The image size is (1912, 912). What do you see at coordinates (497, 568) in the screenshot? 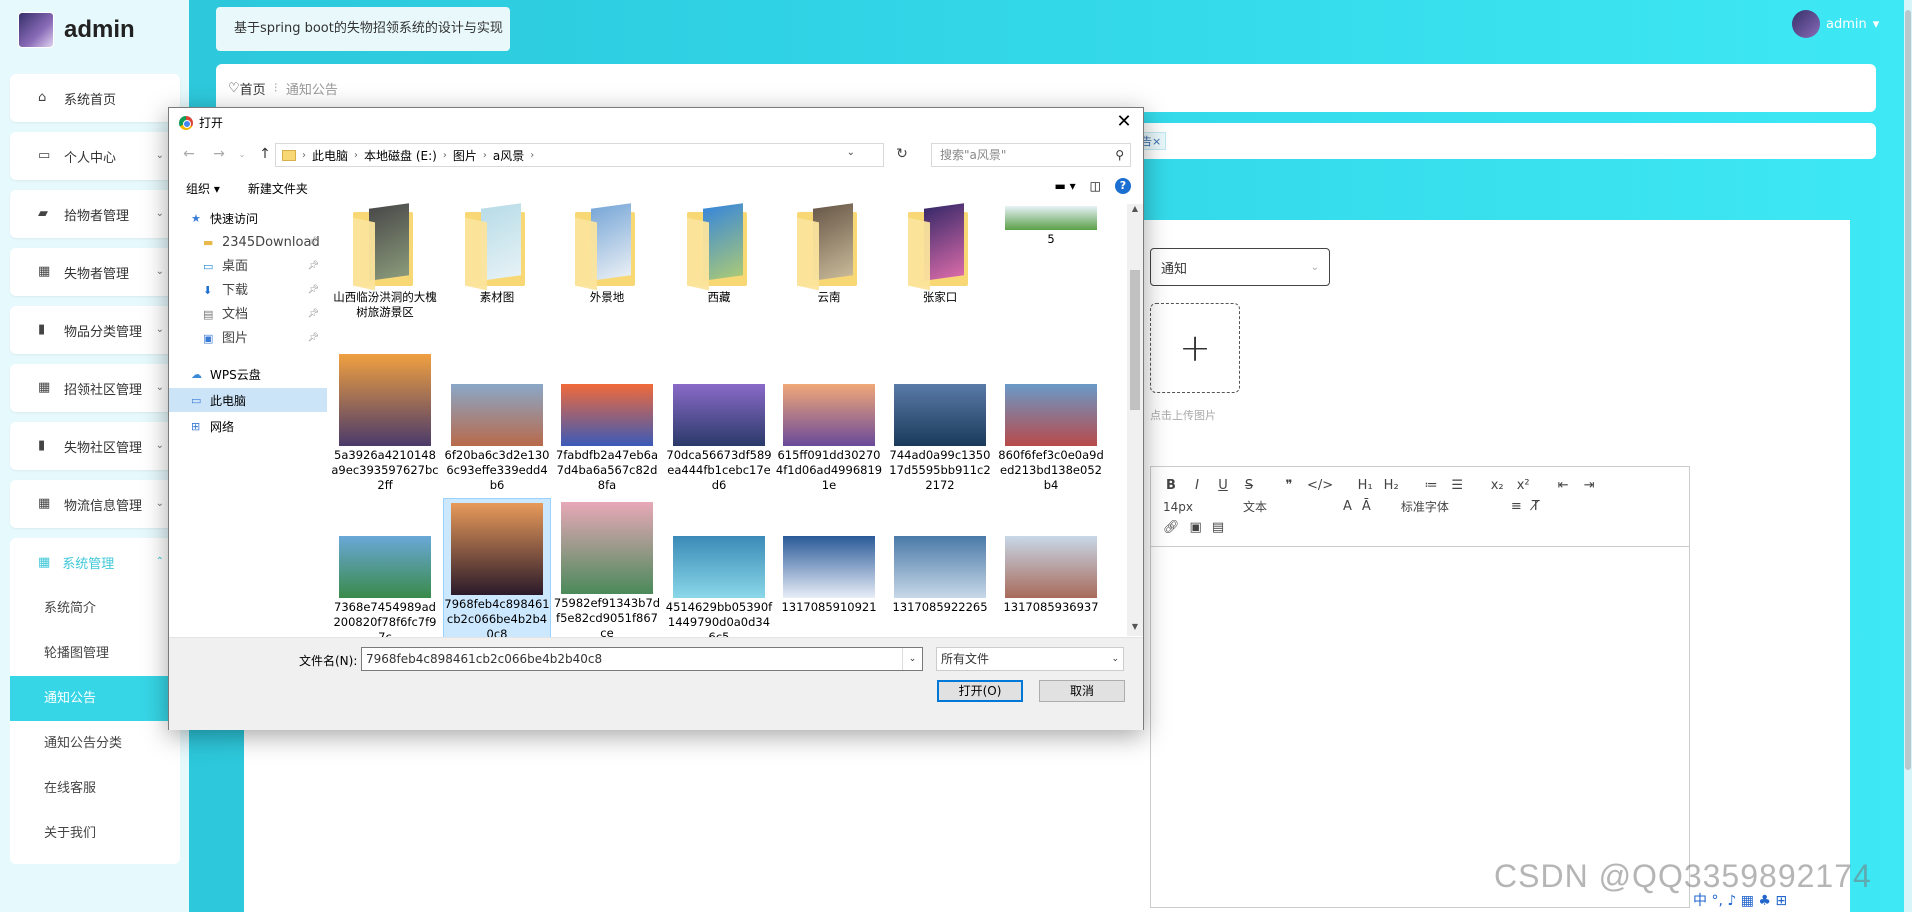
I see `file-item: 7968feb4c898461cb2c066be4b2b40c8` at bounding box center [497, 568].